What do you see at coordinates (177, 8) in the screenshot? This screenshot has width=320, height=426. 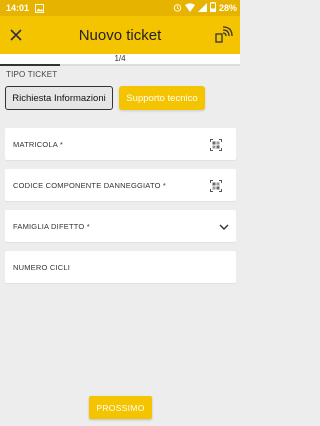 I see `alarm-icon` at bounding box center [177, 8].